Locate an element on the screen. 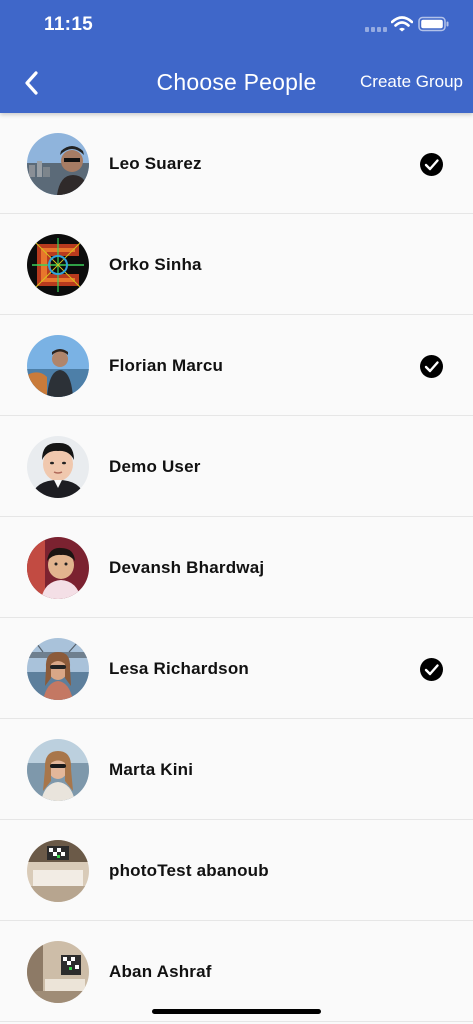 The image size is (473, 1024). list-item: Florian Marcu is located at coordinates (236, 365).